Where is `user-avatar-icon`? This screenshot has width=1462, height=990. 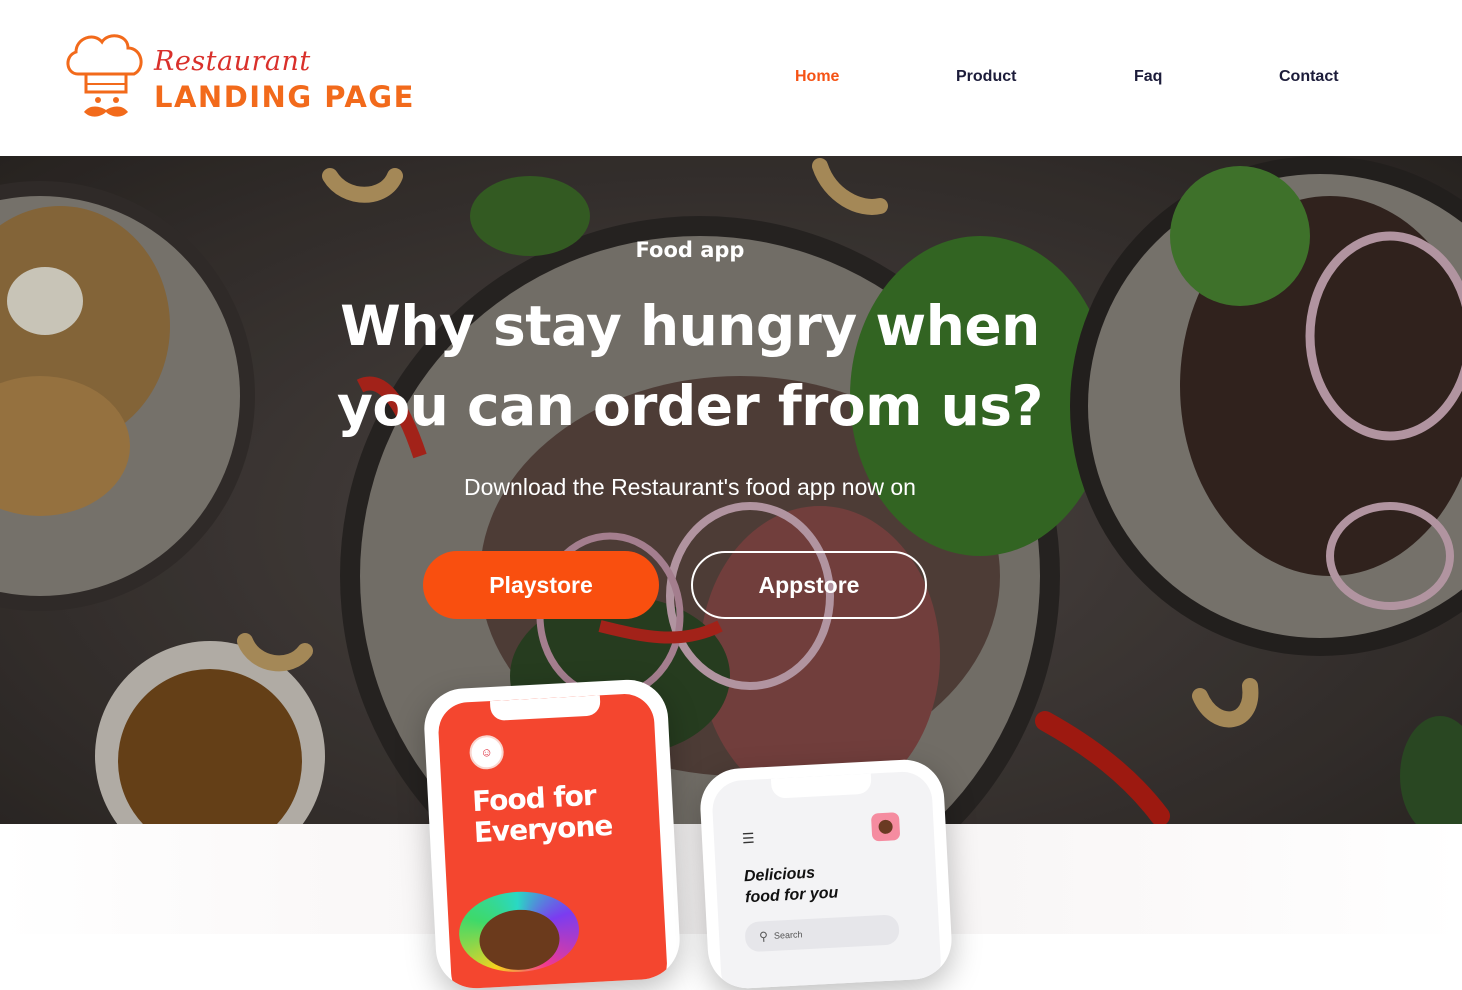 user-avatar-icon is located at coordinates (885, 827).